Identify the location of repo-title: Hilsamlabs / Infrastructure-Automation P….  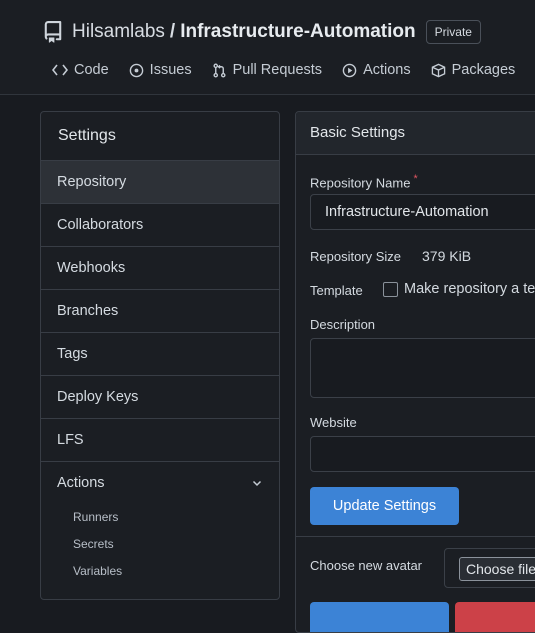
(261, 32).